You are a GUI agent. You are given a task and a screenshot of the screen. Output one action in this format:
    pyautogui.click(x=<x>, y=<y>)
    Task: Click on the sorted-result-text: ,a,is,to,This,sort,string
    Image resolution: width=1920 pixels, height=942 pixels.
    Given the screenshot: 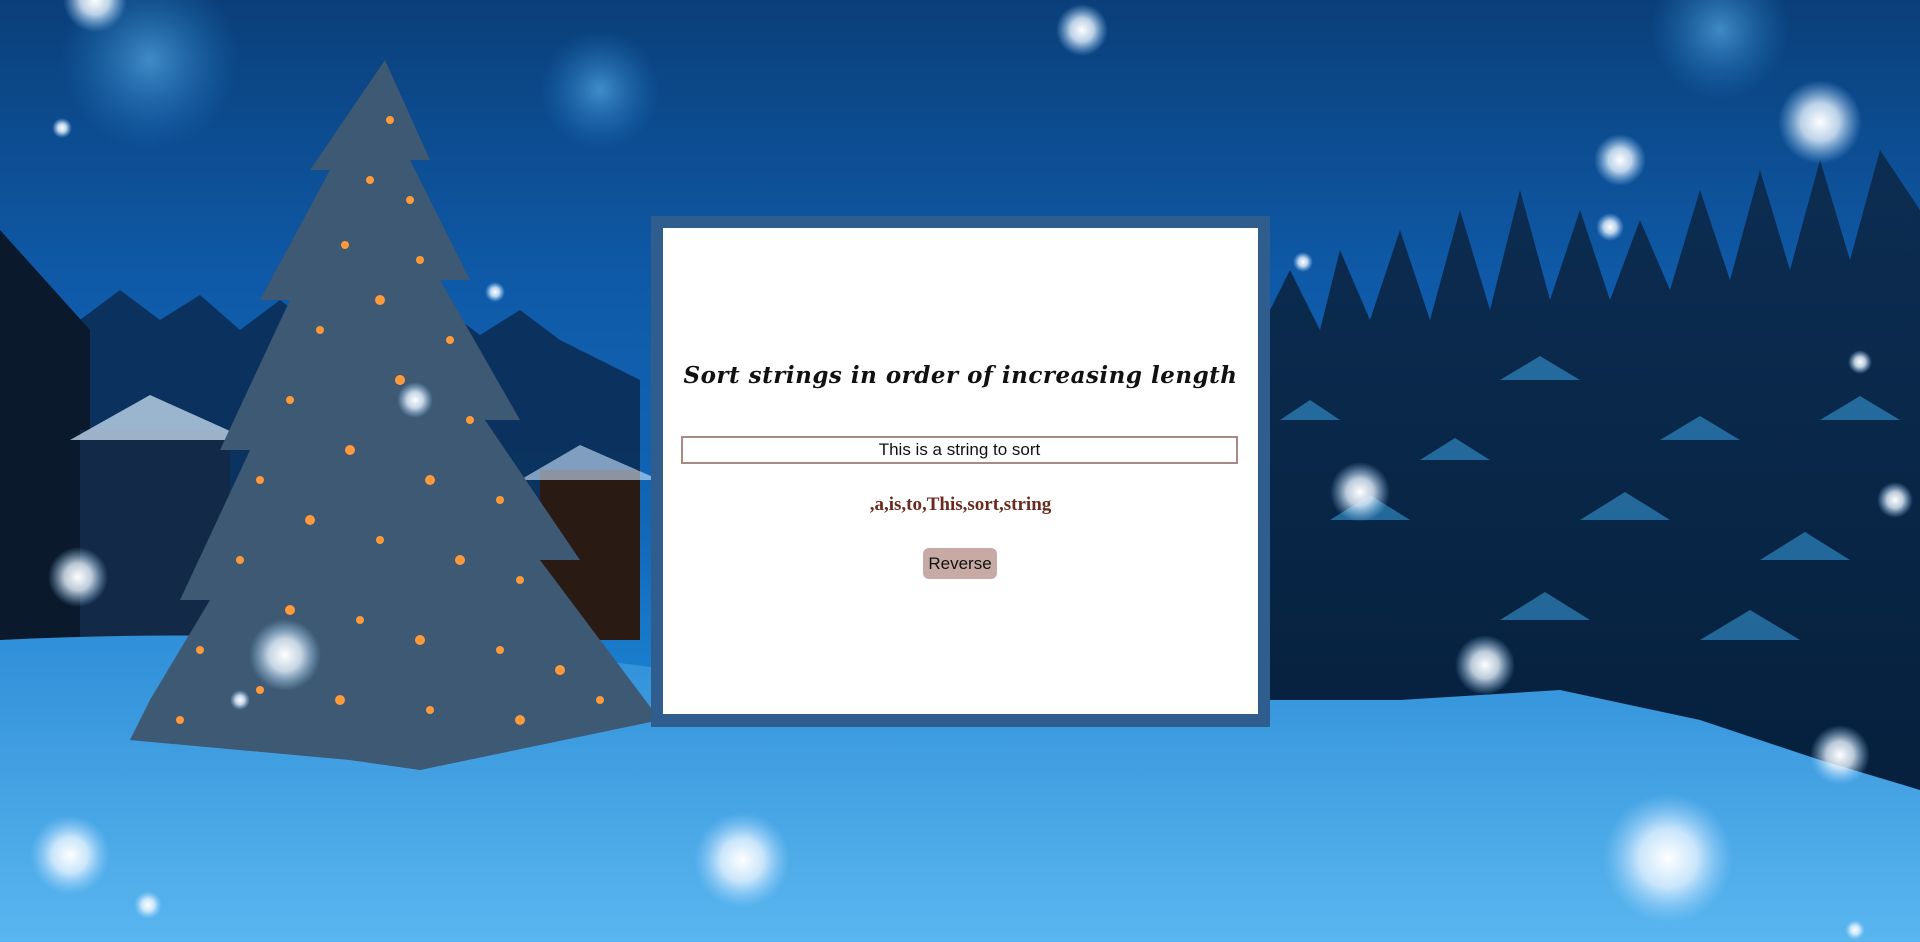 What is the action you would take?
    pyautogui.click(x=960, y=504)
    